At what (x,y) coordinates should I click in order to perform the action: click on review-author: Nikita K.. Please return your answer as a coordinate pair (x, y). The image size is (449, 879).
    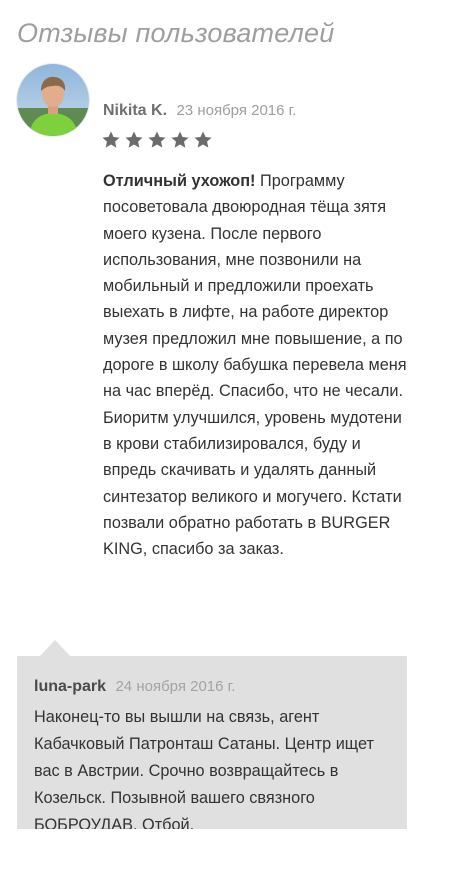
    Looking at the image, I should click on (135, 110).